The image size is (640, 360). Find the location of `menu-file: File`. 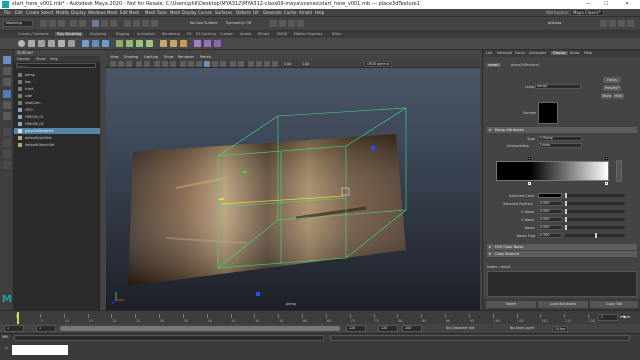

menu-file: File is located at coordinates (7, 12).